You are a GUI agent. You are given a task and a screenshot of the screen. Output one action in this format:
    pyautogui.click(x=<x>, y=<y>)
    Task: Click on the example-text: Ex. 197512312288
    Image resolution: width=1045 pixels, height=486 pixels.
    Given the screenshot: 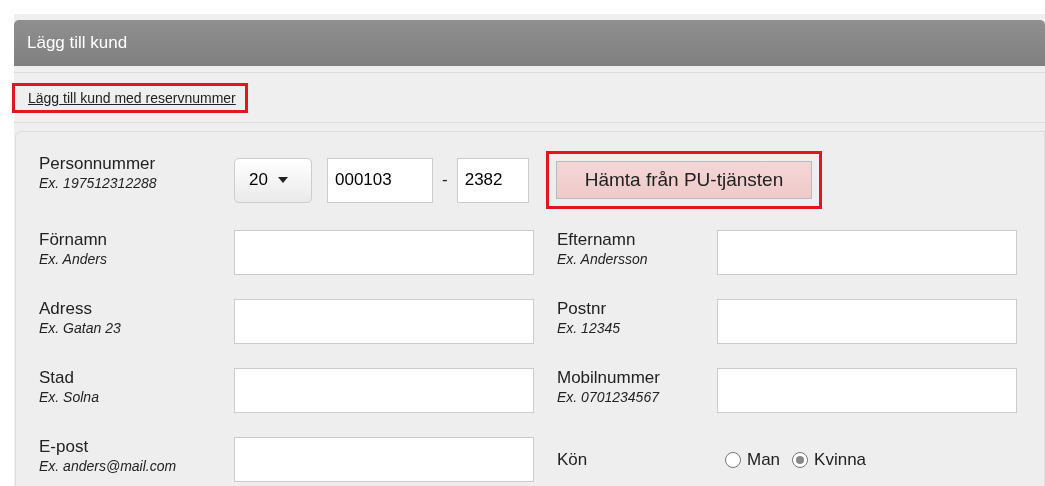 What is the action you would take?
    pyautogui.click(x=98, y=182)
    